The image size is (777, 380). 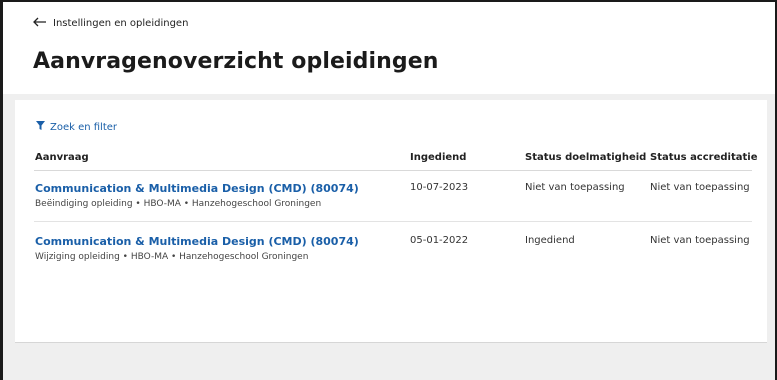 What do you see at coordinates (84, 127) in the screenshot?
I see `search-filter-label: Zoek en filter` at bounding box center [84, 127].